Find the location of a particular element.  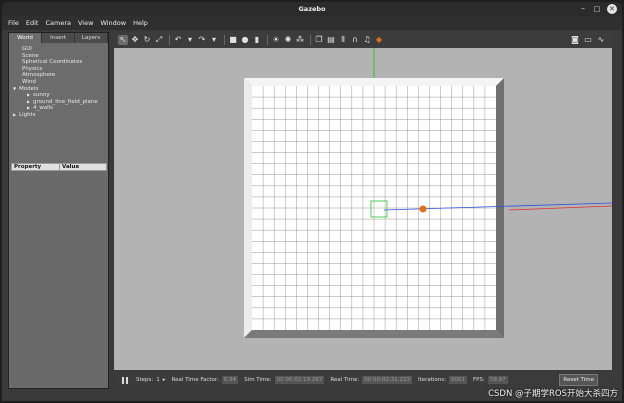

window-title: Gazebo is located at coordinates (312, 9).